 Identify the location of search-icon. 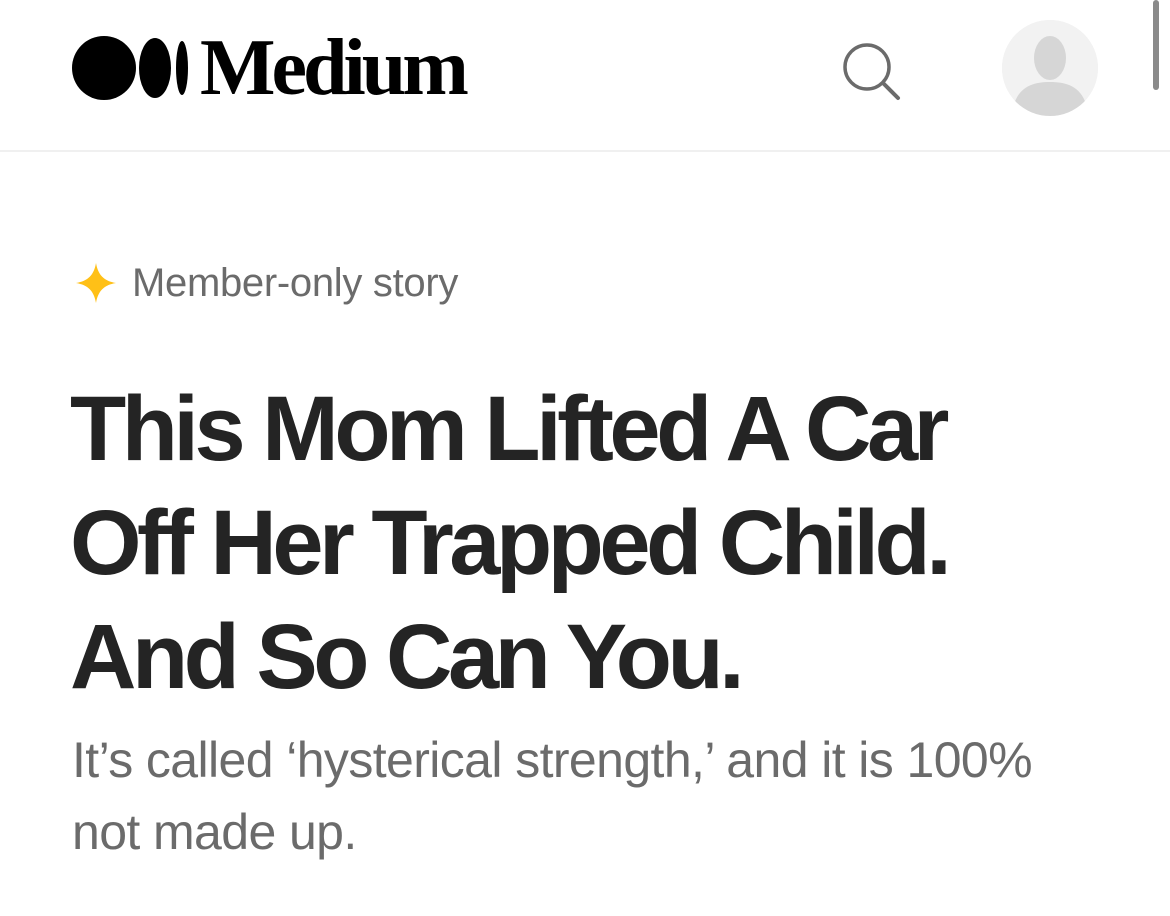
(871, 71).